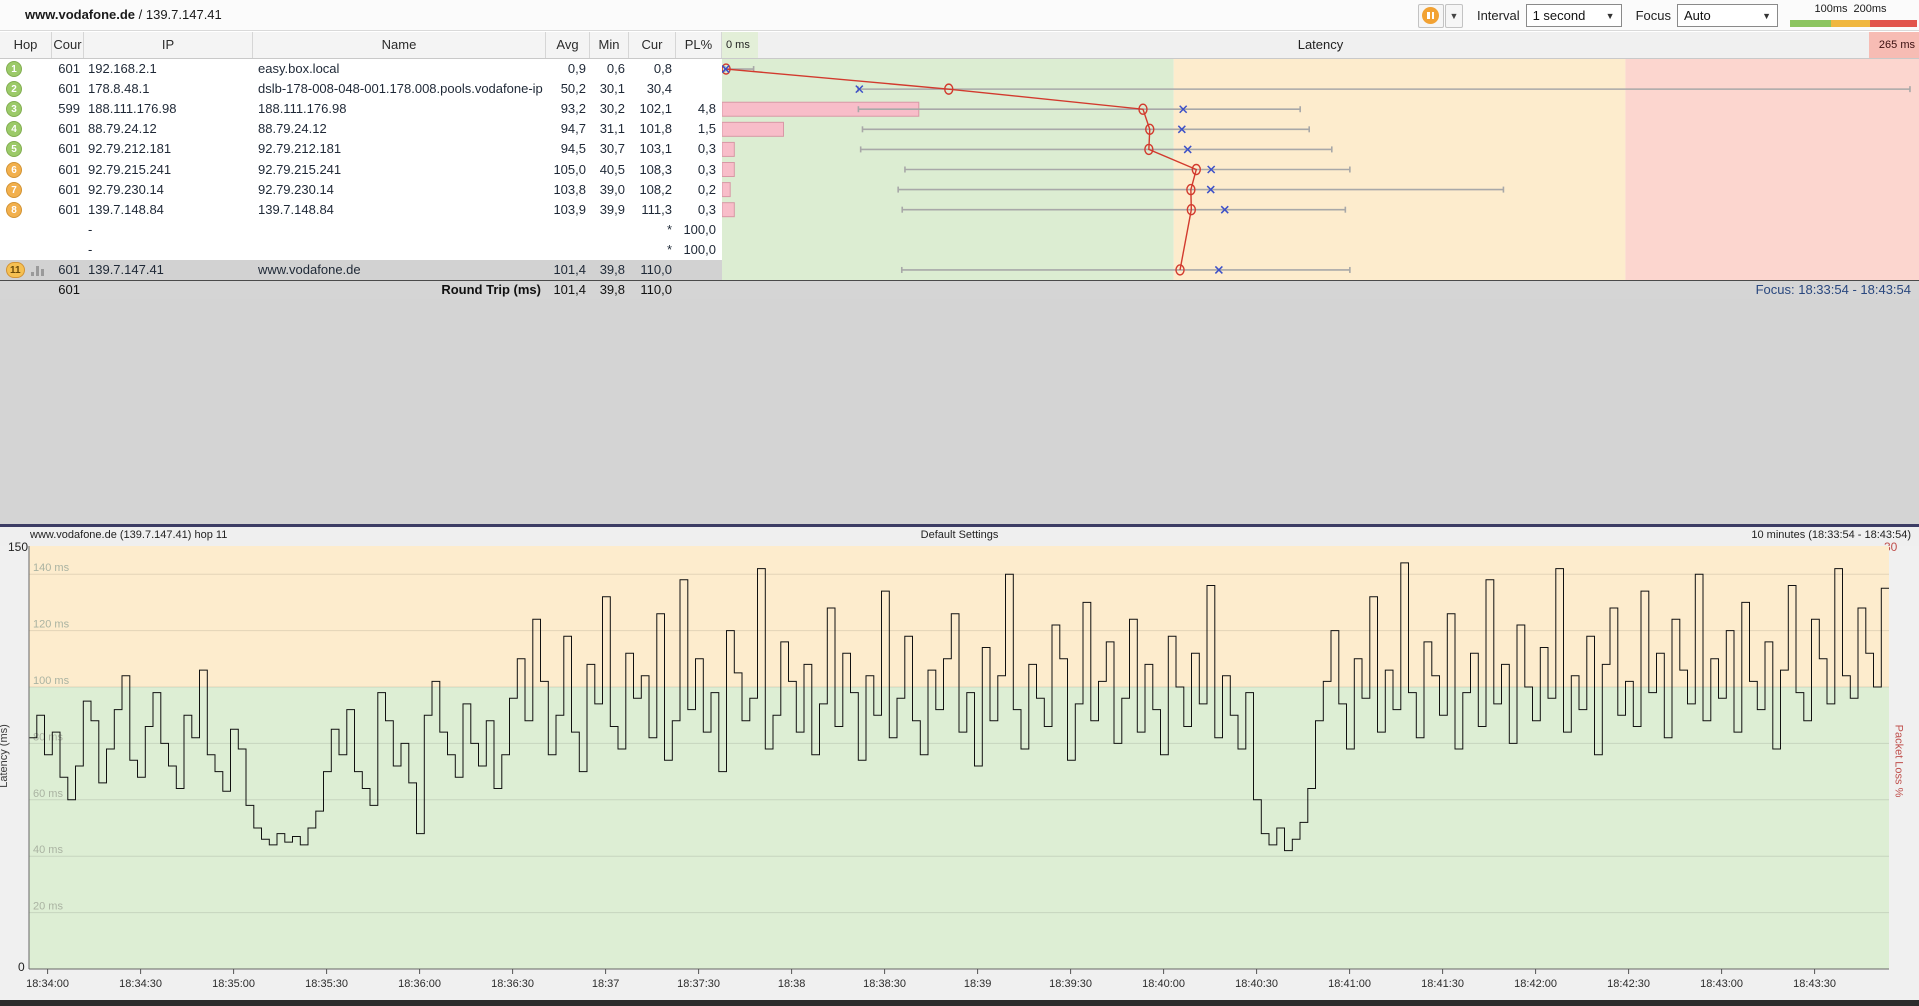 This screenshot has height=1006, width=1919. I want to click on avg-cell: 103,8, so click(569, 189).